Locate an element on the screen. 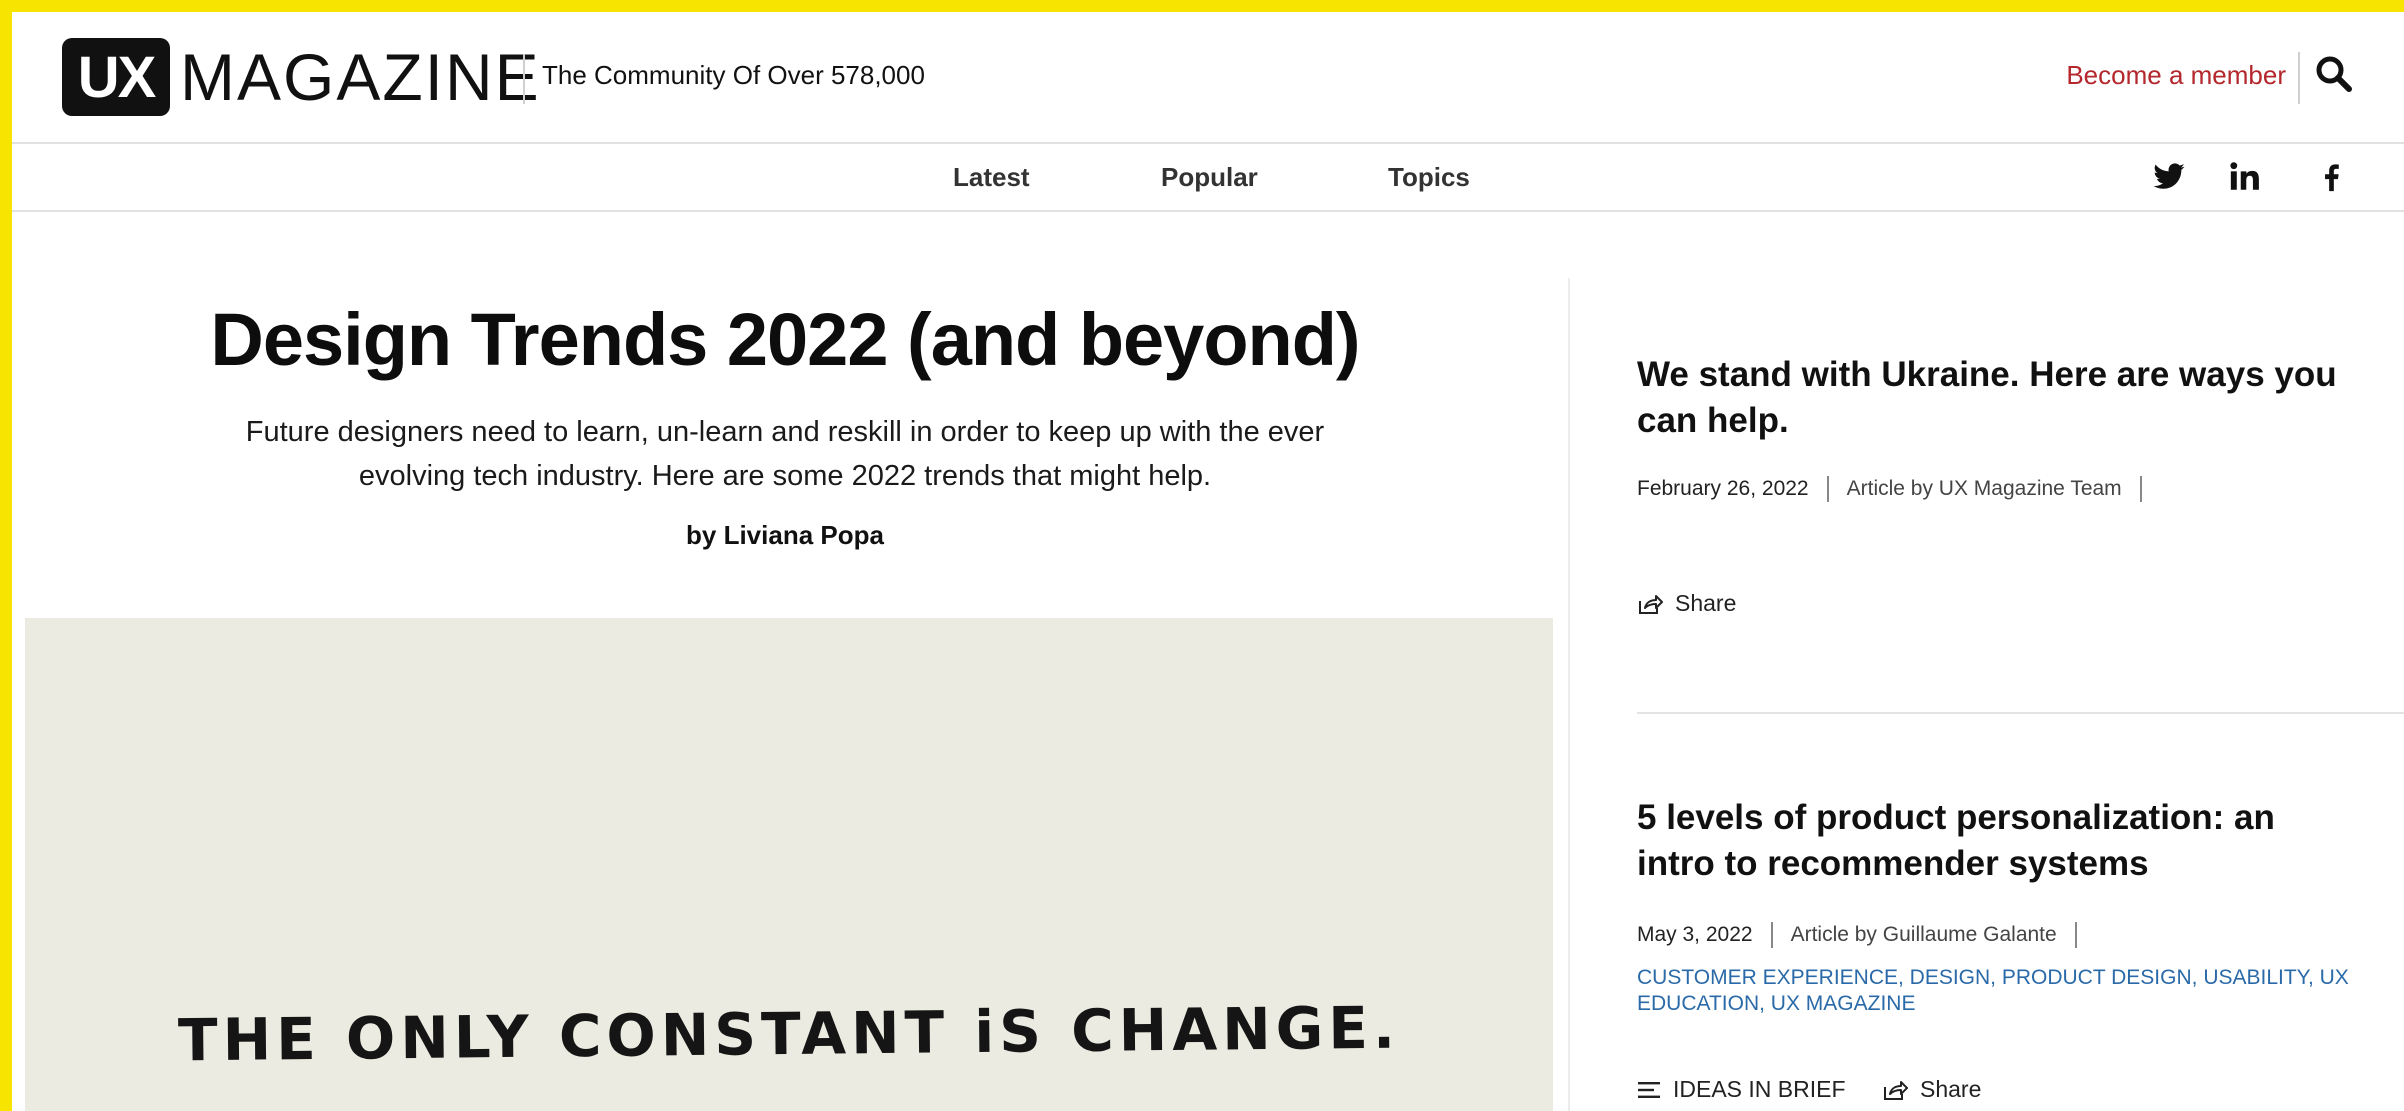  article-title: Design Trends 2022 (and beyond) is located at coordinates (785, 339).